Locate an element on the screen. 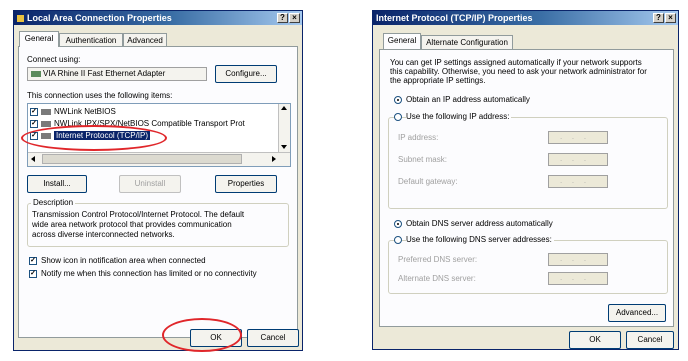 This screenshot has width=688, height=361. tab-authentication: Authentication is located at coordinates (91, 40).